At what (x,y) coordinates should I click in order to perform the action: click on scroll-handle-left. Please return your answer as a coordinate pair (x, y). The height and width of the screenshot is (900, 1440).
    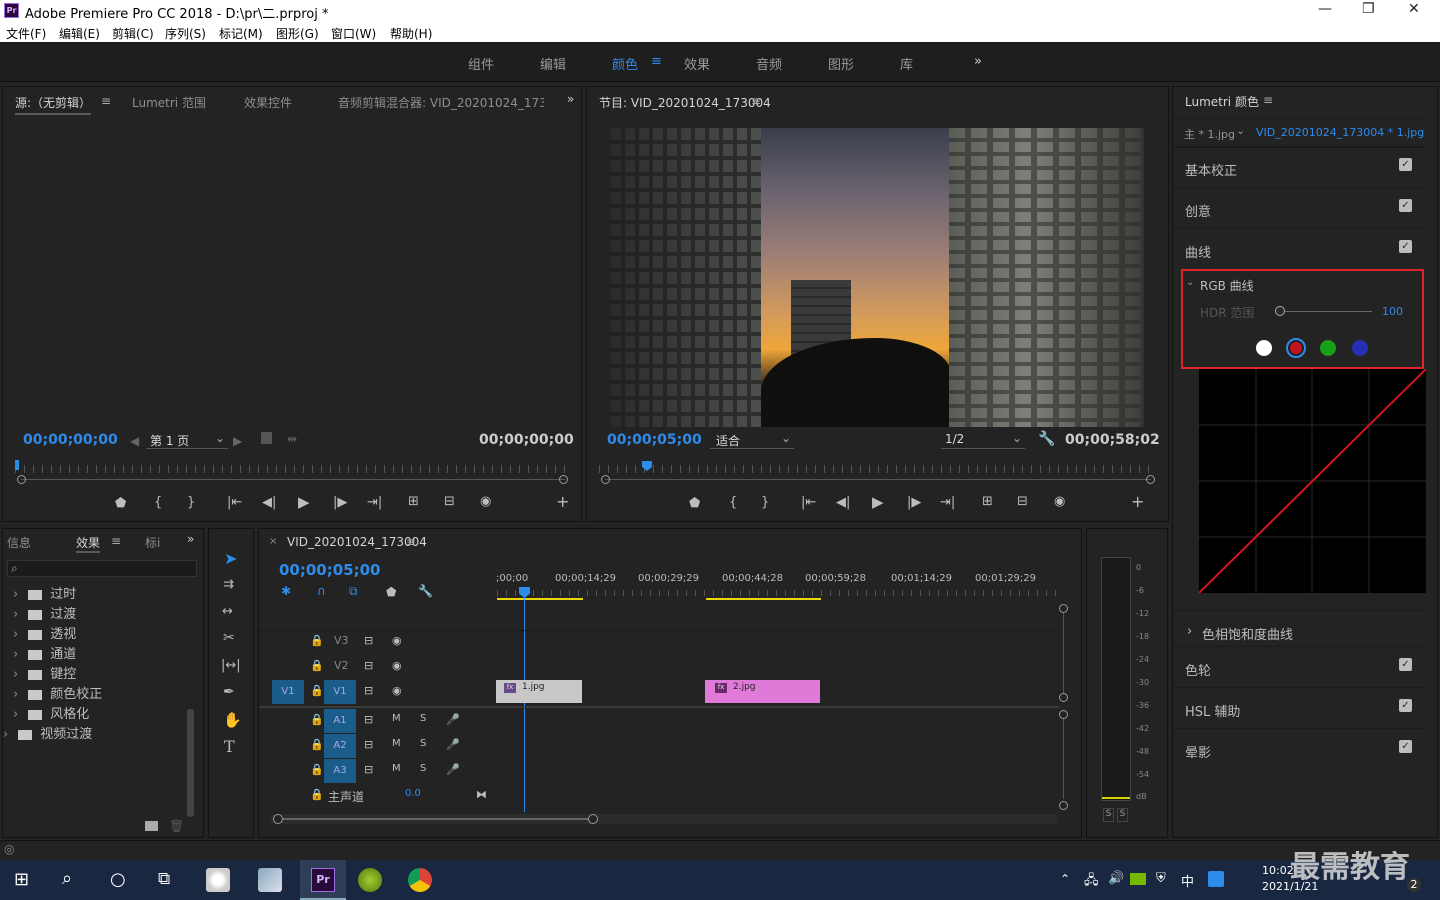
    Looking at the image, I should click on (278, 819).